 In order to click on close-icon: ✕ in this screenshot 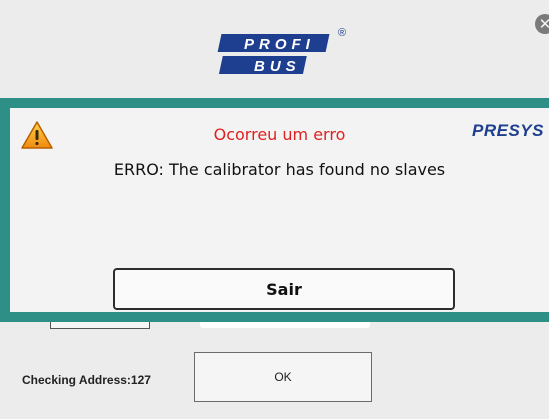, I will do `click(542, 24)`.